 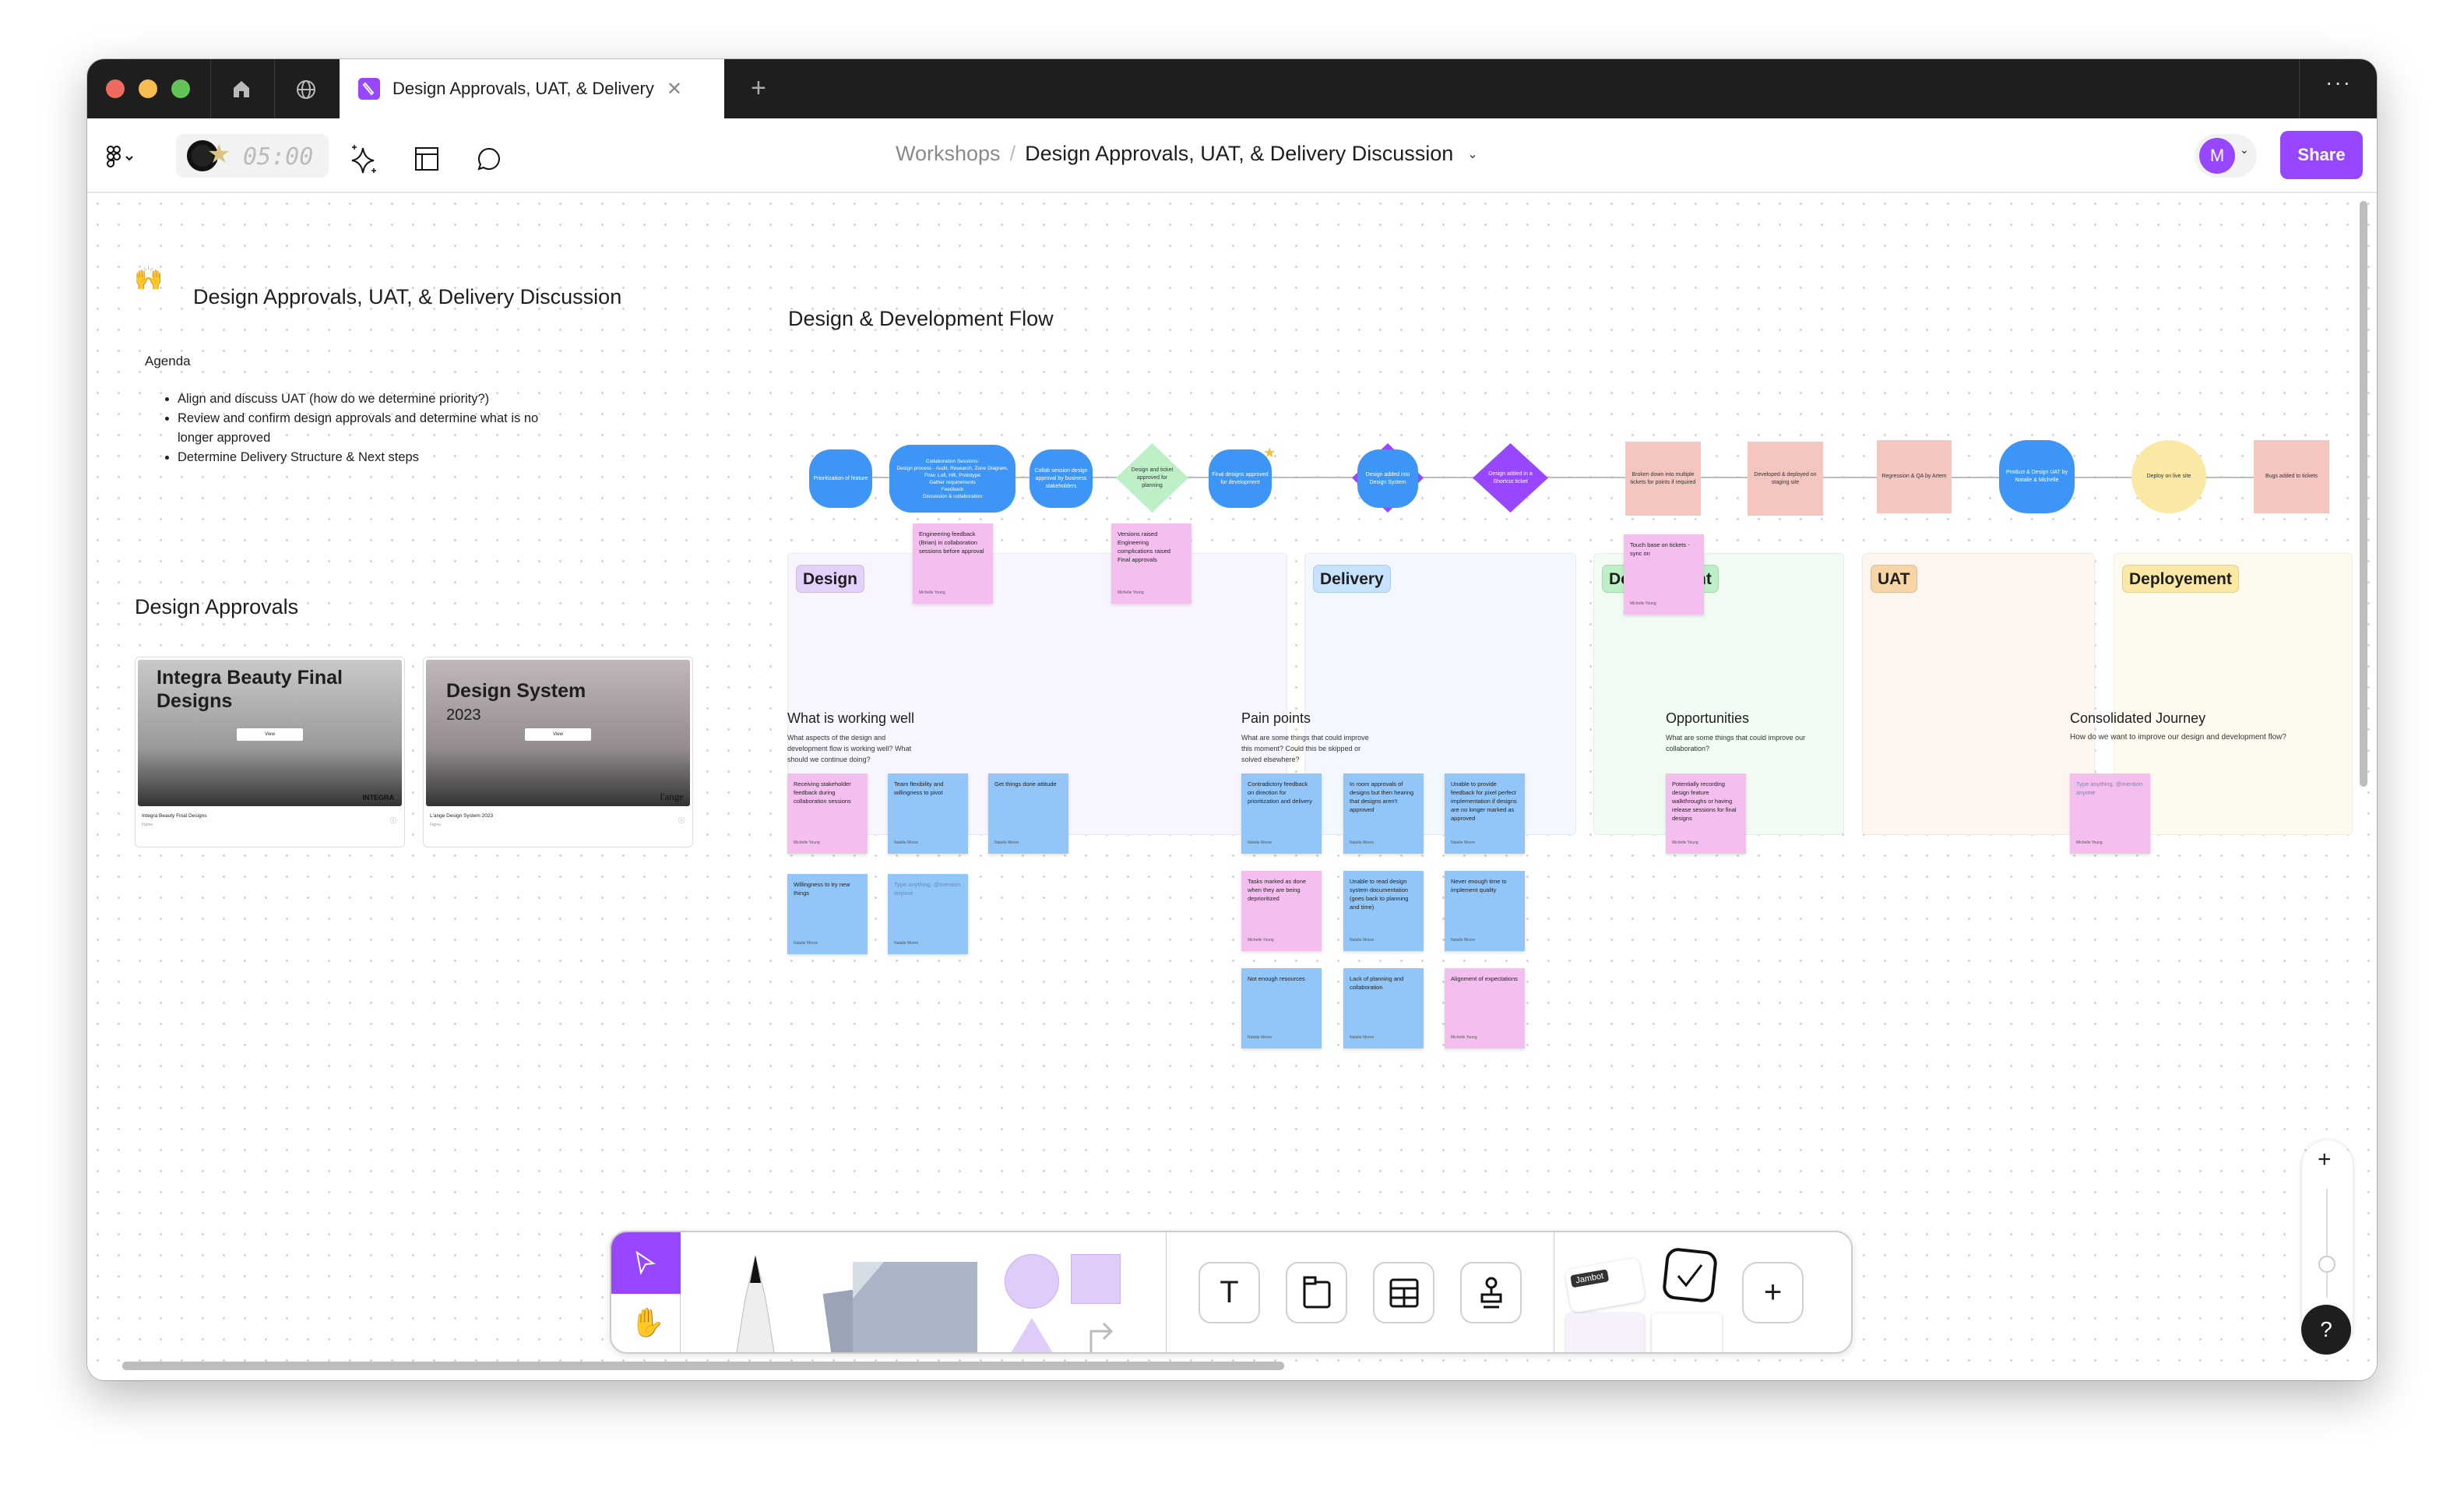 I want to click on card-heading: Design System, so click(x=516, y=691).